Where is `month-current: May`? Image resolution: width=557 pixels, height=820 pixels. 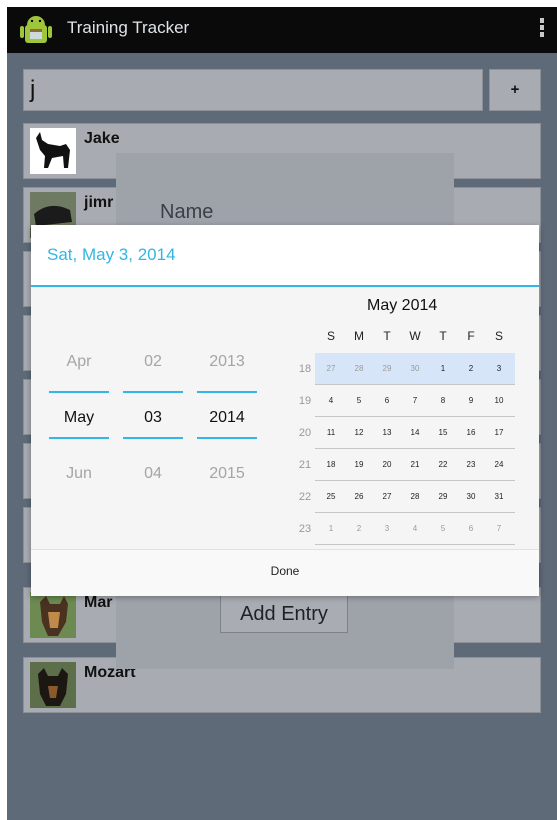
month-current: May is located at coordinates (79, 418).